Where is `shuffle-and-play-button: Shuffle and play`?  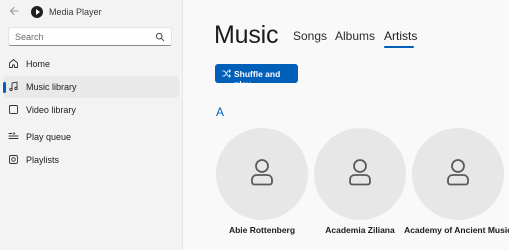
shuffle-and-play-button: Shuffle and play is located at coordinates (256, 76).